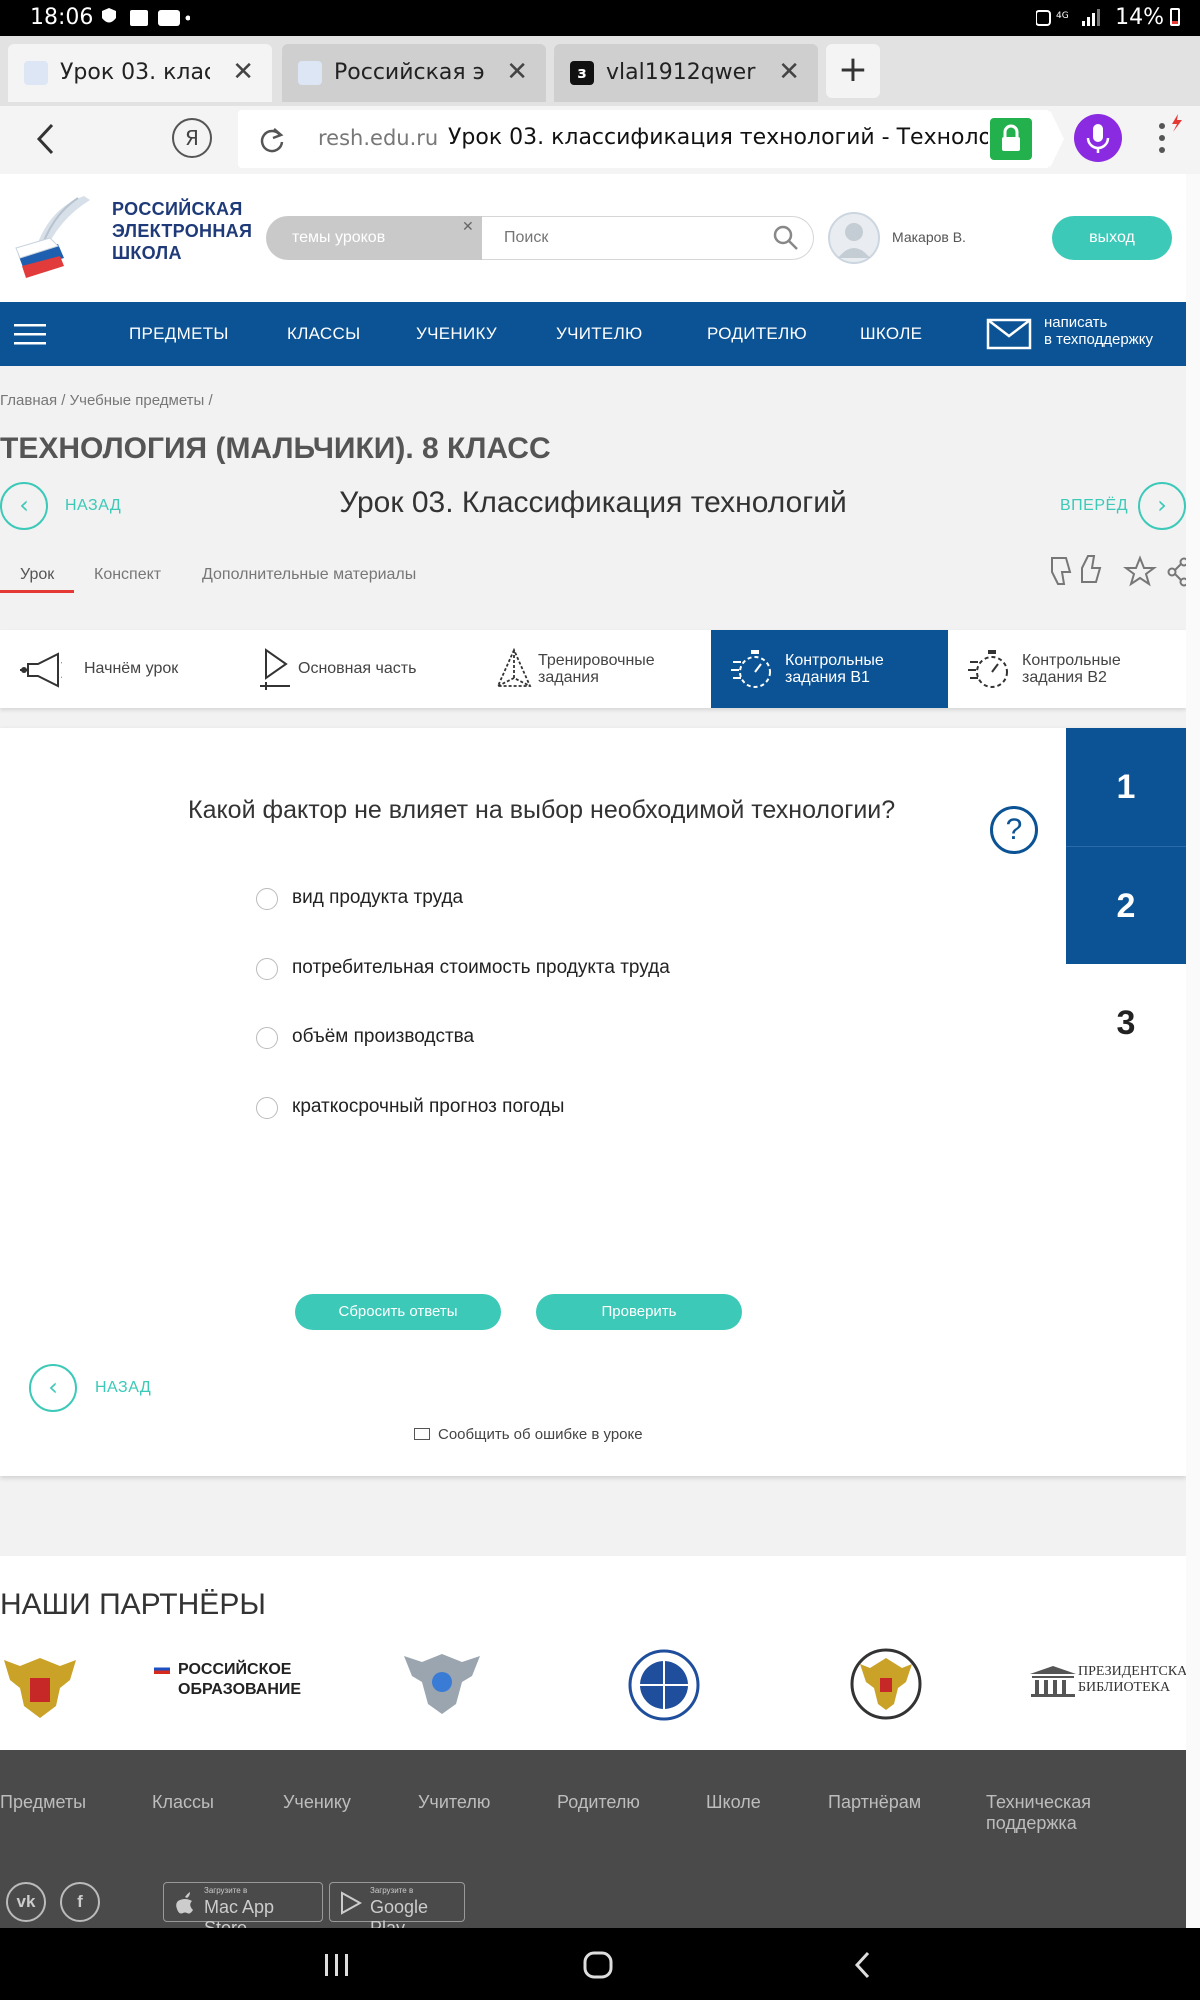 The image size is (1200, 2000). Describe the element at coordinates (1112, 238) in the screenshot. I see `logout-button: выход` at that location.